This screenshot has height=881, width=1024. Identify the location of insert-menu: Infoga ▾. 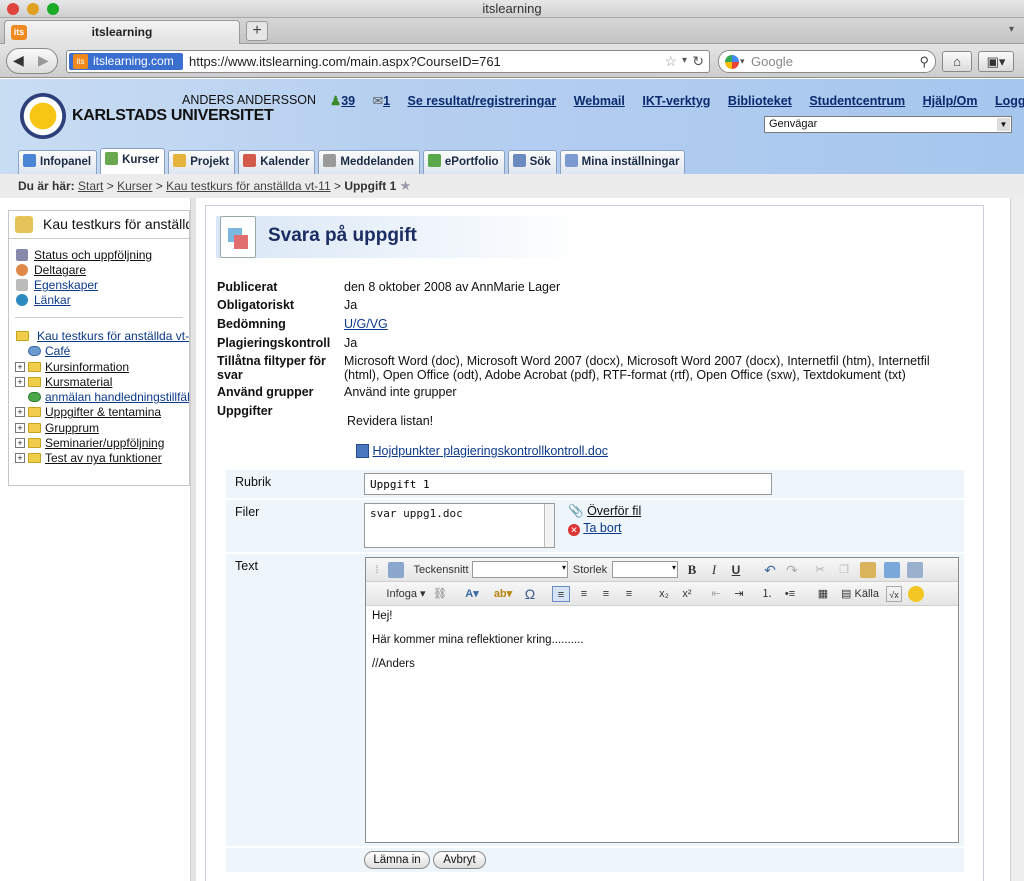
(406, 594).